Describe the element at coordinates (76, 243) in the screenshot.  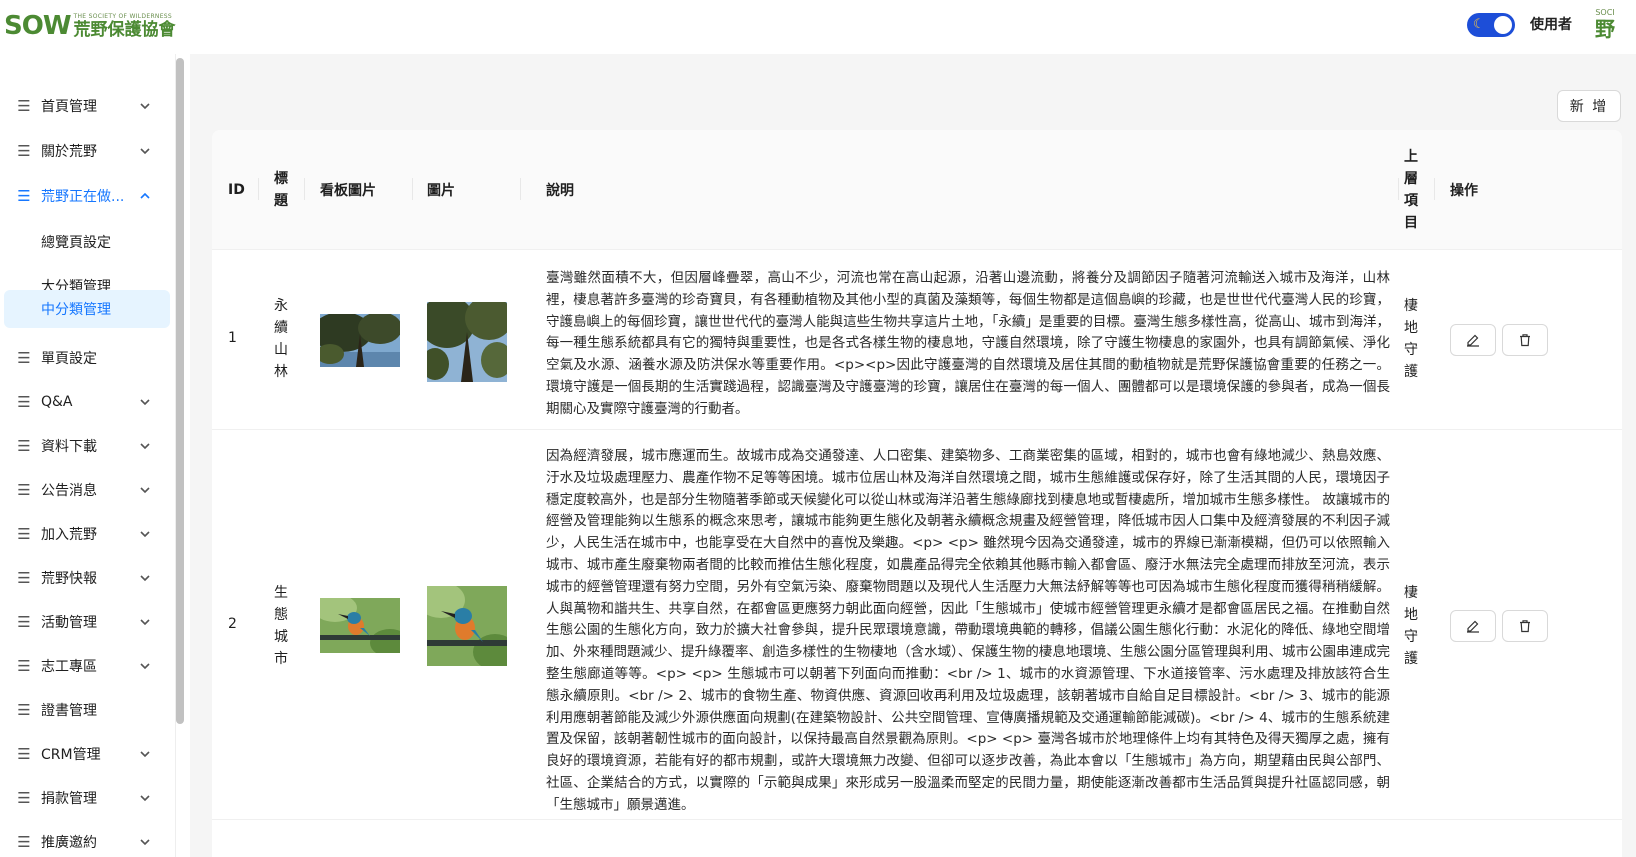
I see `submenu-label: 總覽頁設定` at that location.